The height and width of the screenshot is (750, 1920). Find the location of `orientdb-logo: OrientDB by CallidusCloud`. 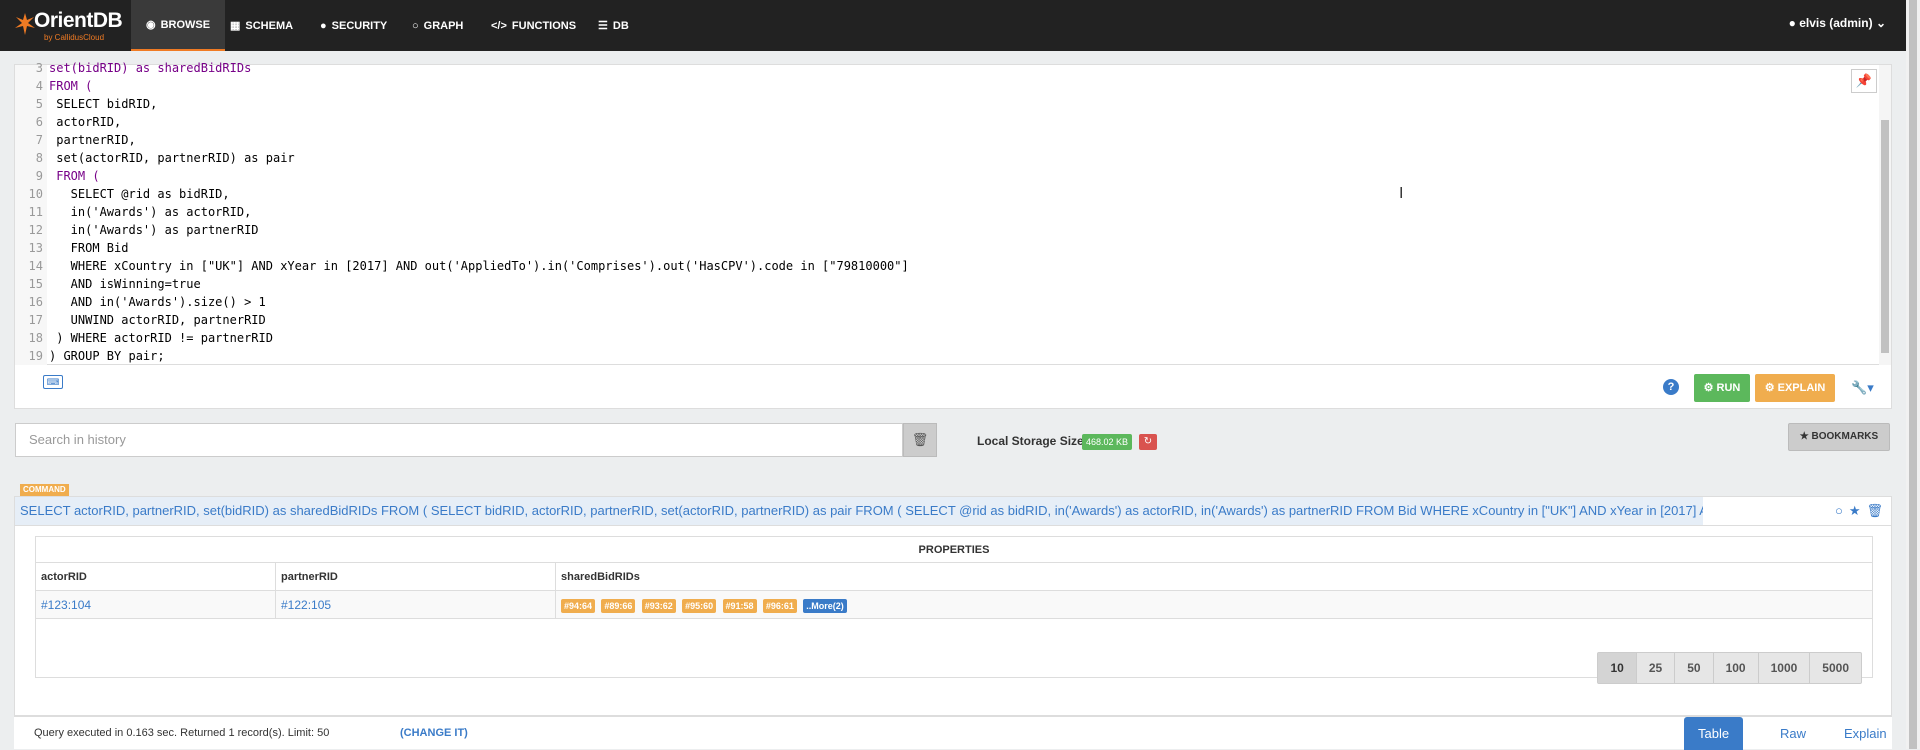

orientdb-logo: OrientDB by CallidusCloud is located at coordinates (68, 25).